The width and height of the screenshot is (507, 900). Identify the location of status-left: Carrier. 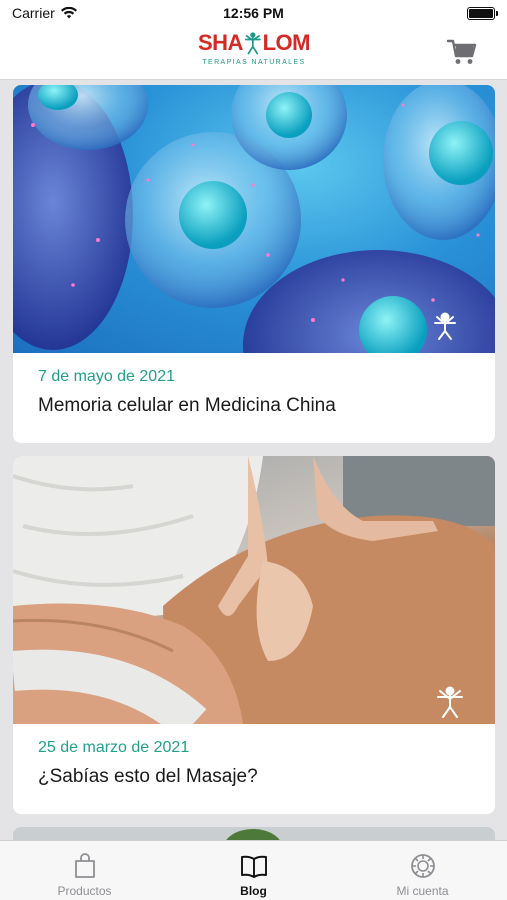
(44, 13).